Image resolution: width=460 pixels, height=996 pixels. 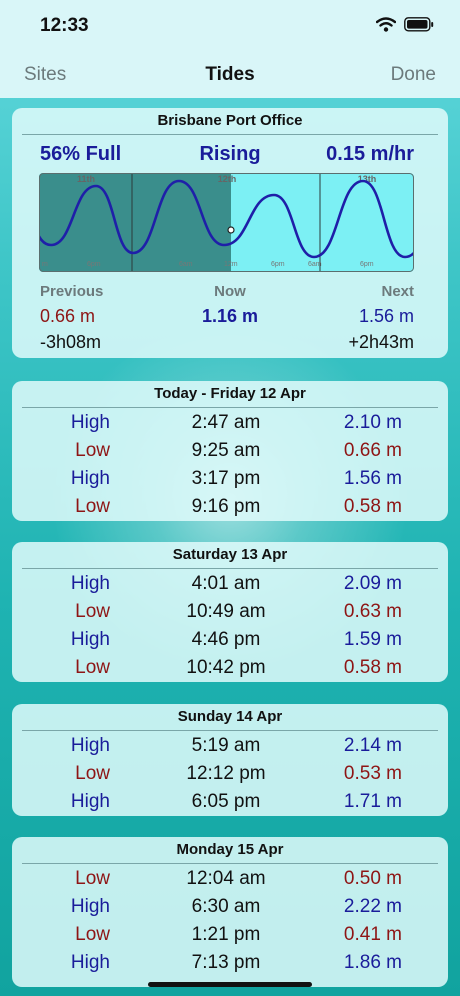 I want to click on tide-row: High 6:05 pm 1.71 m, so click(x=230, y=801).